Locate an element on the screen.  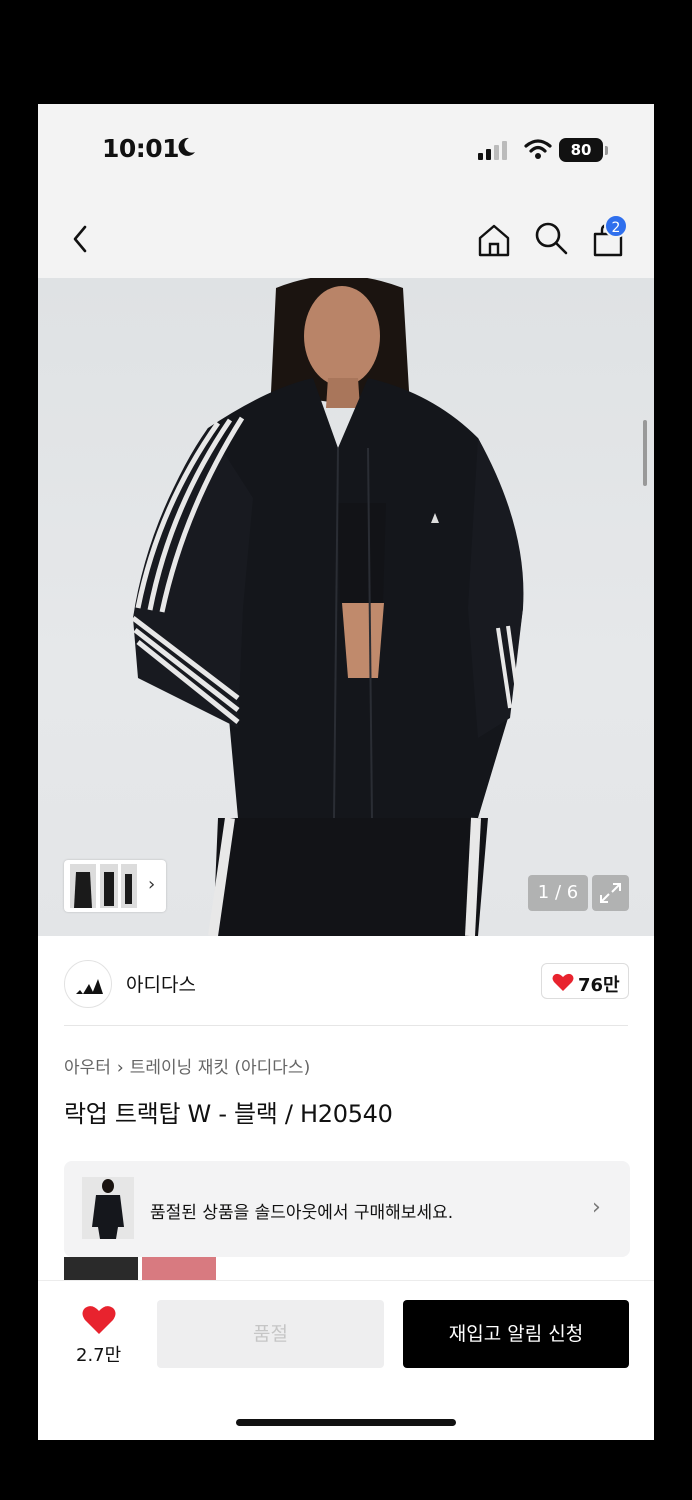
banner-product-image is located at coordinates (108, 1208).